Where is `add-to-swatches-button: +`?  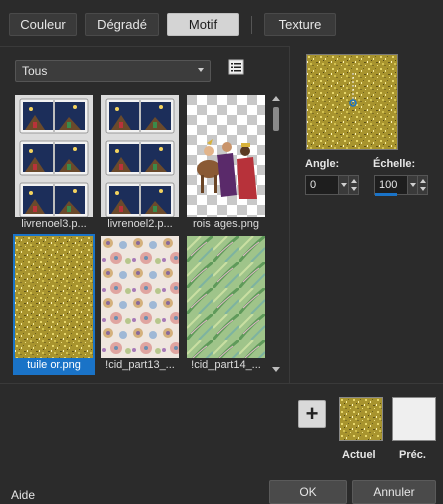
add-to-swatches-button: + is located at coordinates (312, 414).